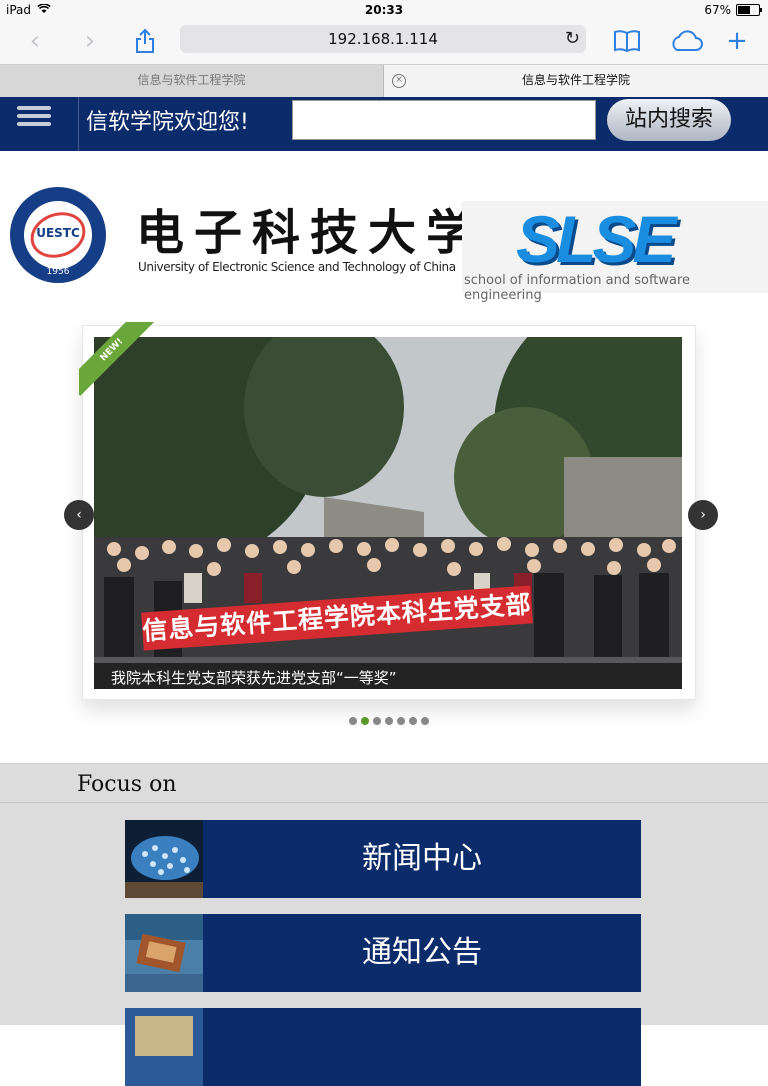 The width and height of the screenshot is (768, 1086). I want to click on focus-item-news: 新闻中心, so click(383, 859).